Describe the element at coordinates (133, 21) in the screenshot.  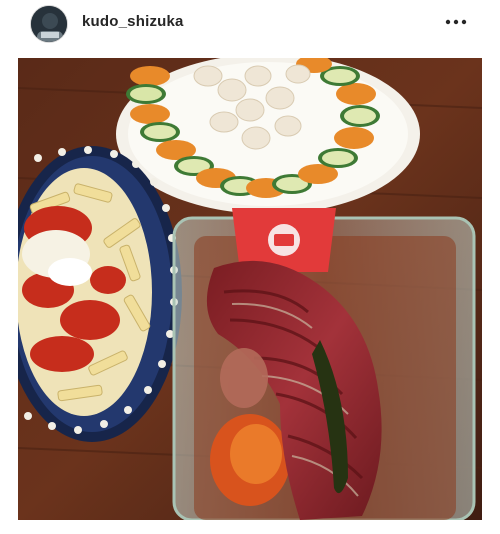
I see `username: kudo_shizuka` at that location.